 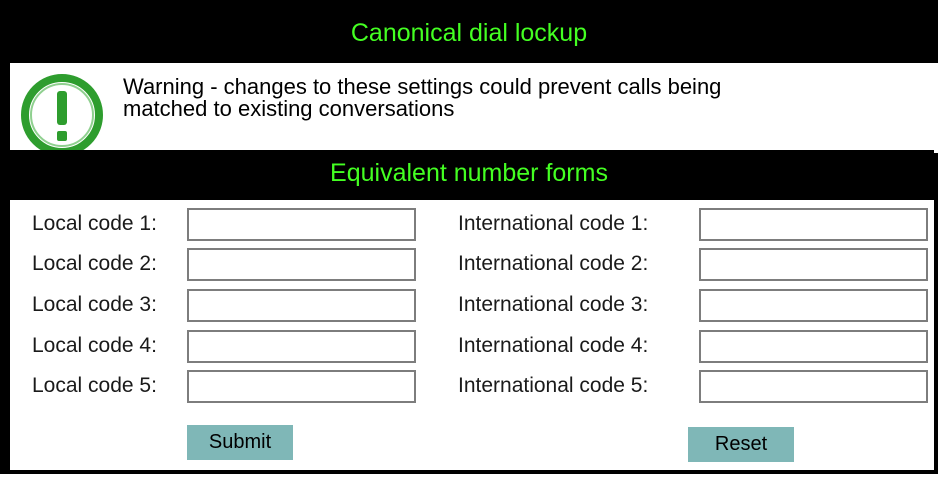 What do you see at coordinates (553, 223) in the screenshot?
I see `international-code-1-label: International code 1:` at bounding box center [553, 223].